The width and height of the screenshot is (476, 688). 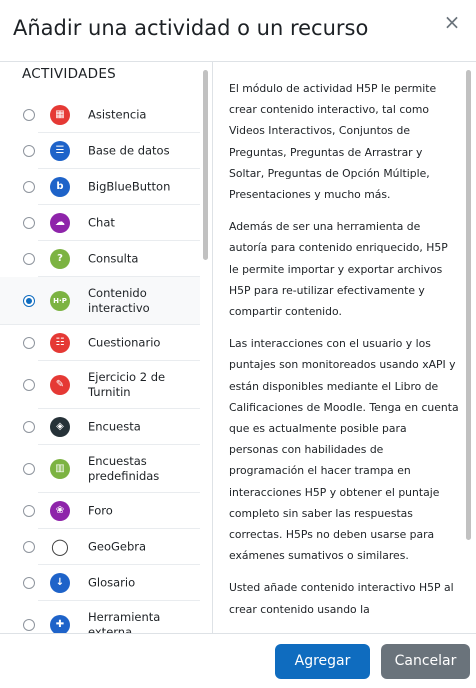 I want to click on activity-item: ▦ Asistencia, so click(x=111, y=115).